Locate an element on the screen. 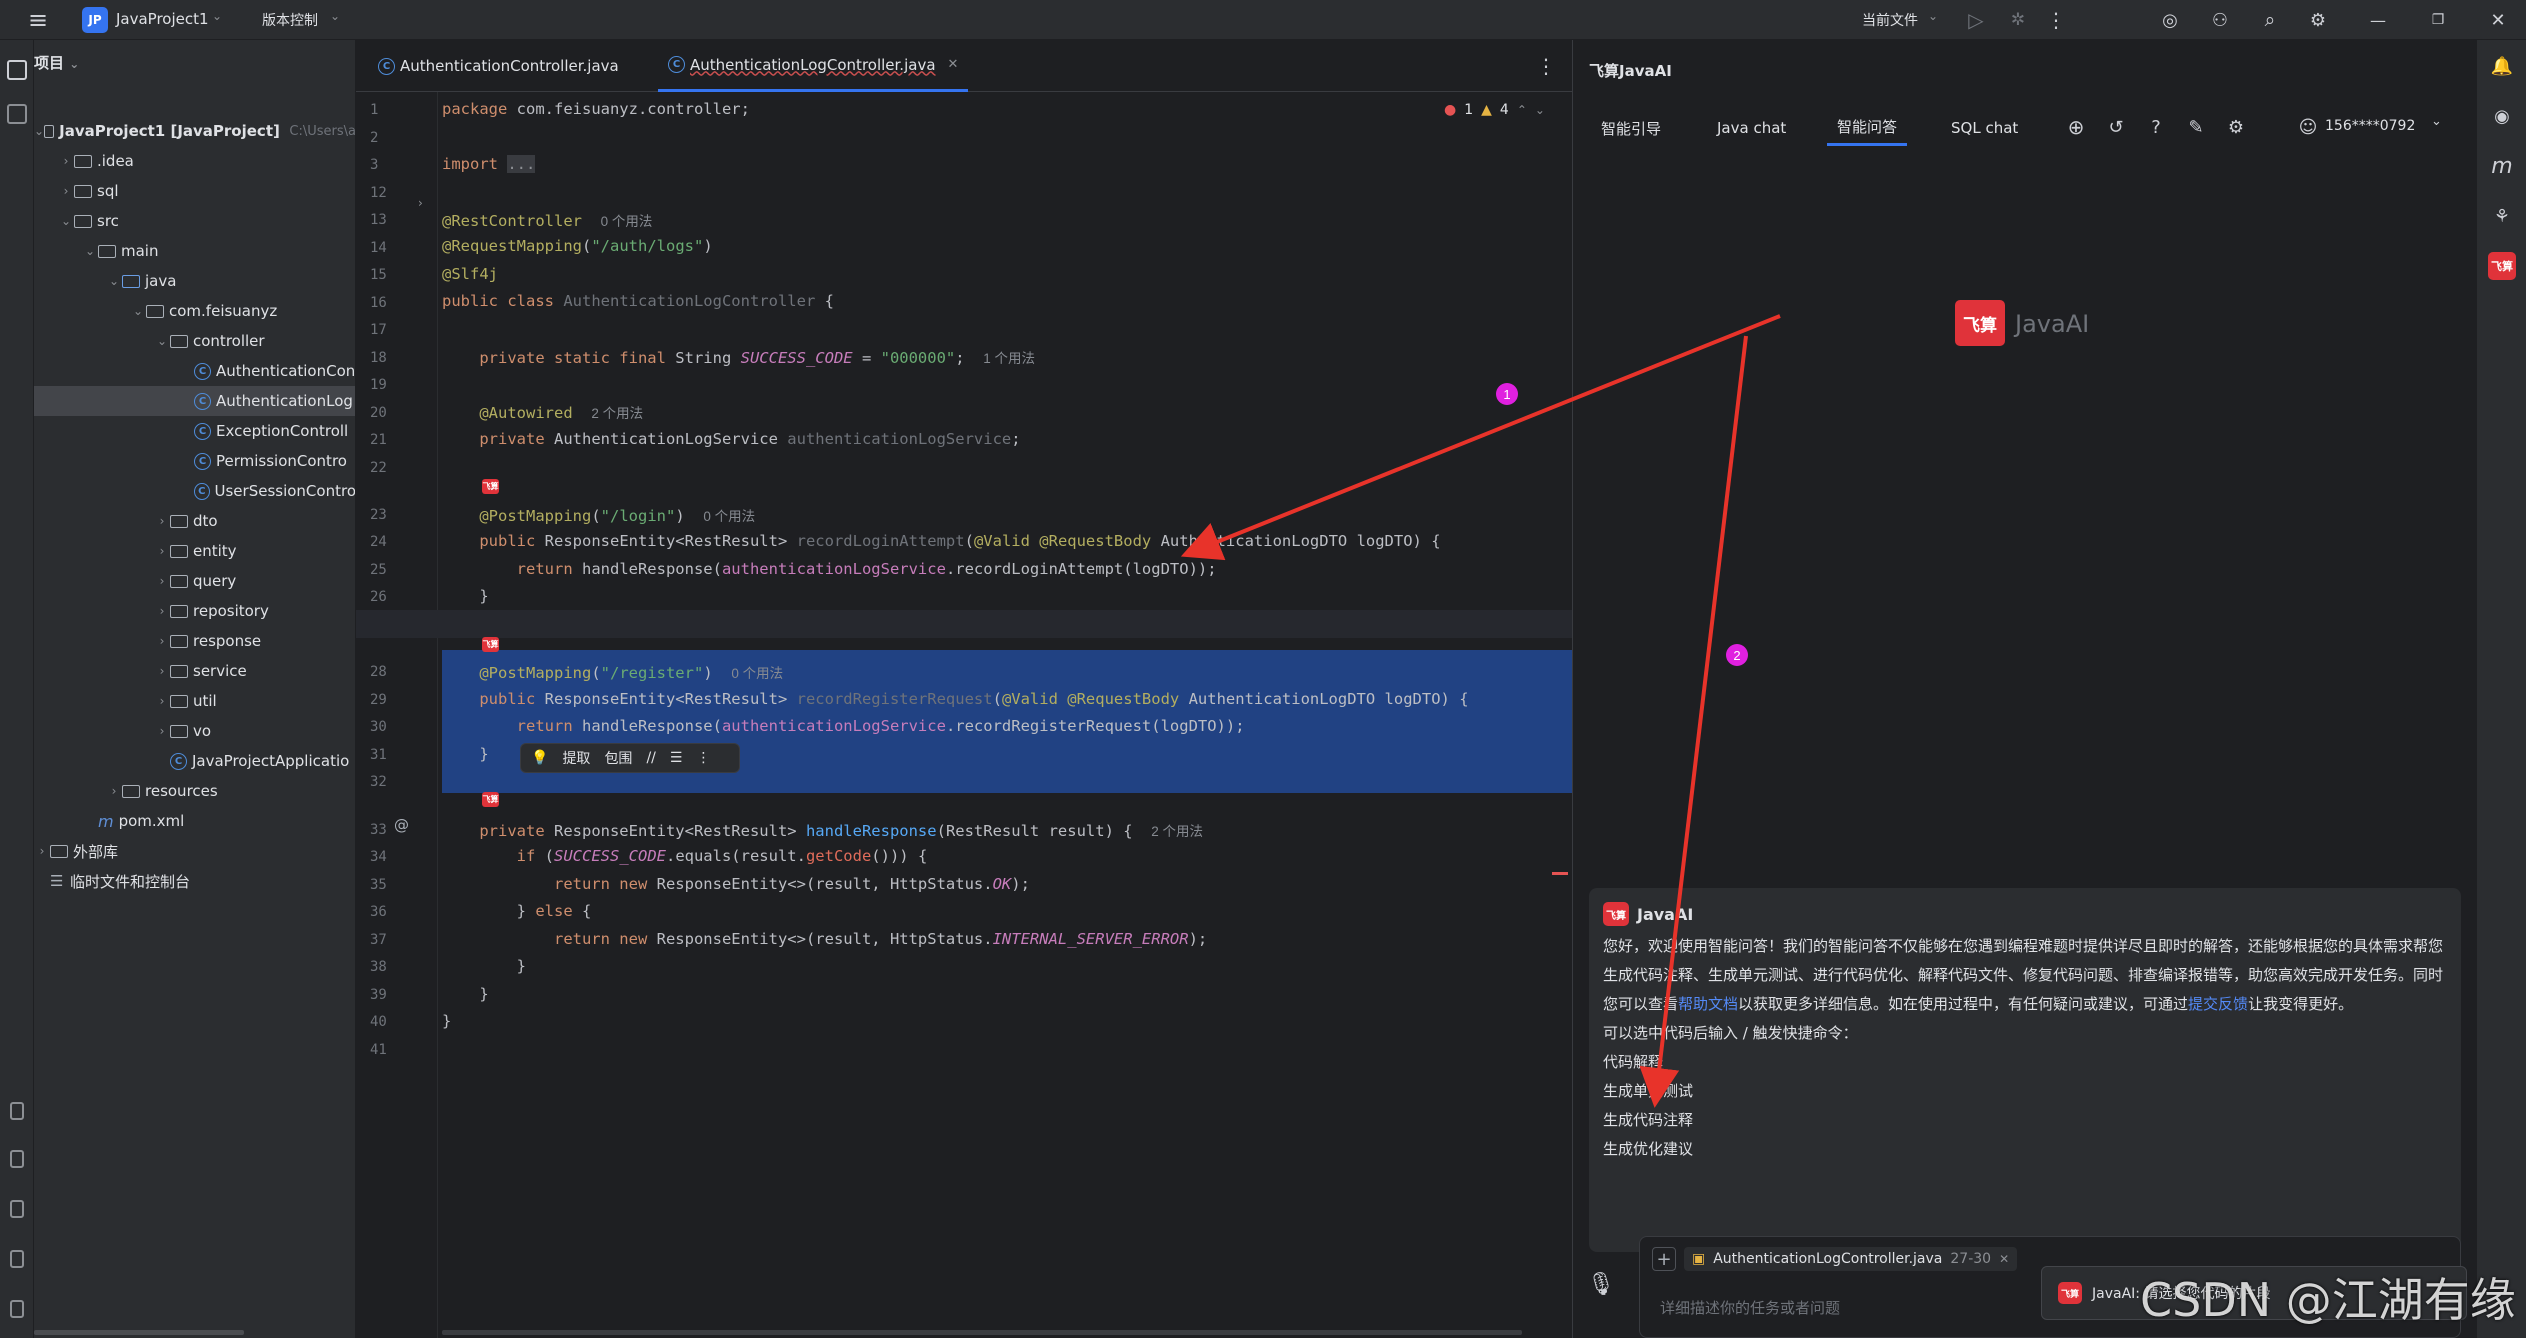 The image size is (2526, 1338). tab-java-chat: Java chat is located at coordinates (1751, 128).